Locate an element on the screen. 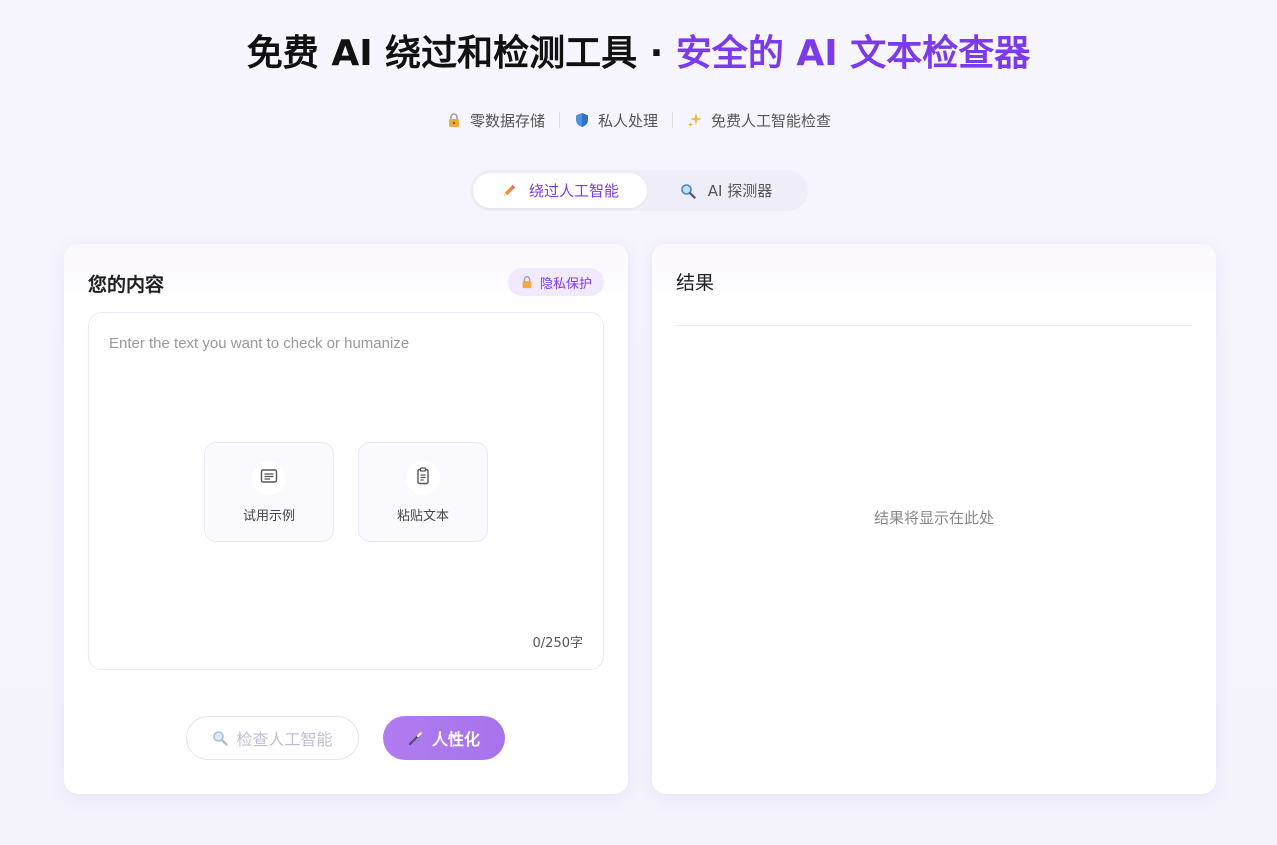 The width and height of the screenshot is (1277, 845). humanize-button: 人性化 is located at coordinates (444, 738).